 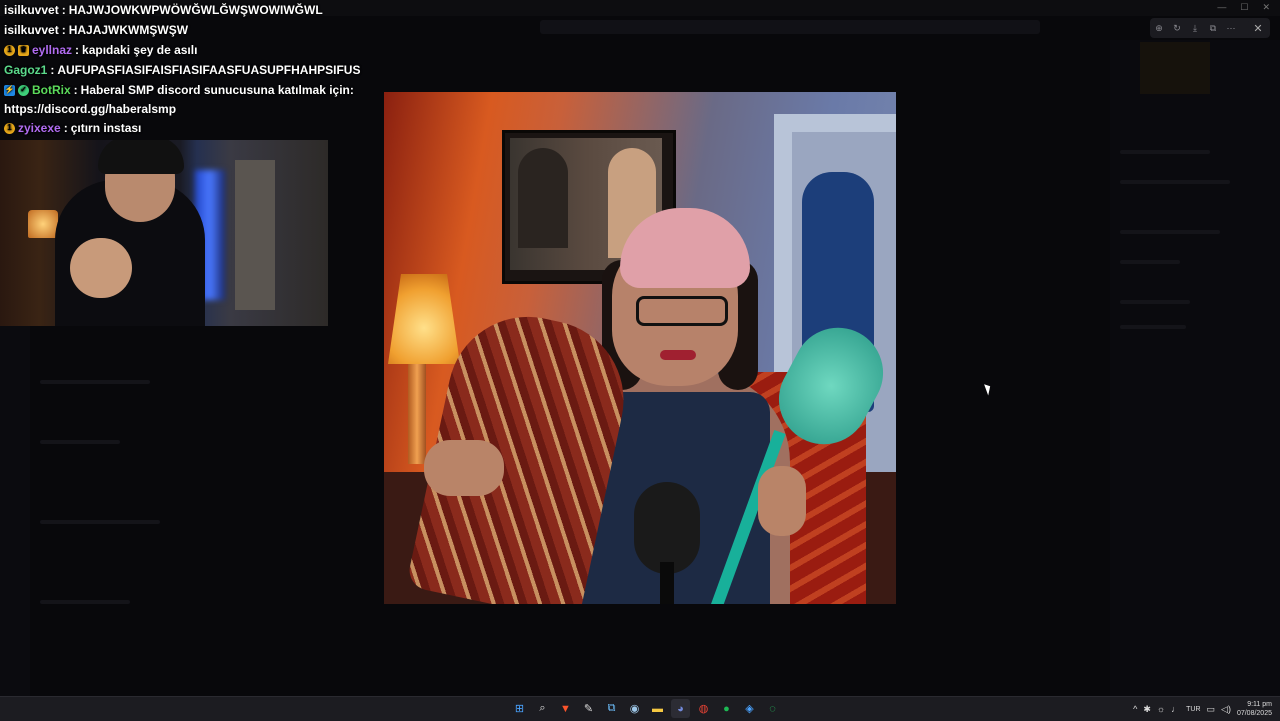 What do you see at coordinates (51, 90) in the screenshot?
I see `chat-username: BotRix` at bounding box center [51, 90].